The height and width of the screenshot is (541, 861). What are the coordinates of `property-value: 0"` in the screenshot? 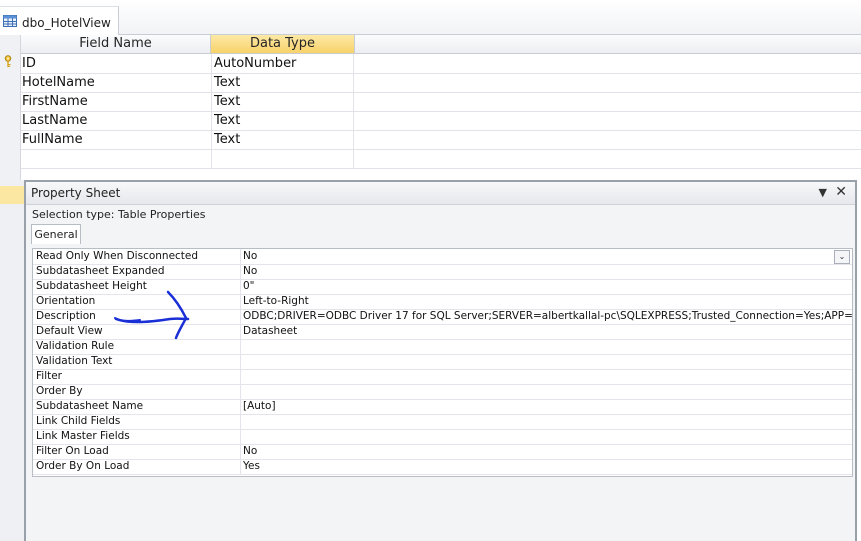 It's located at (547, 286).